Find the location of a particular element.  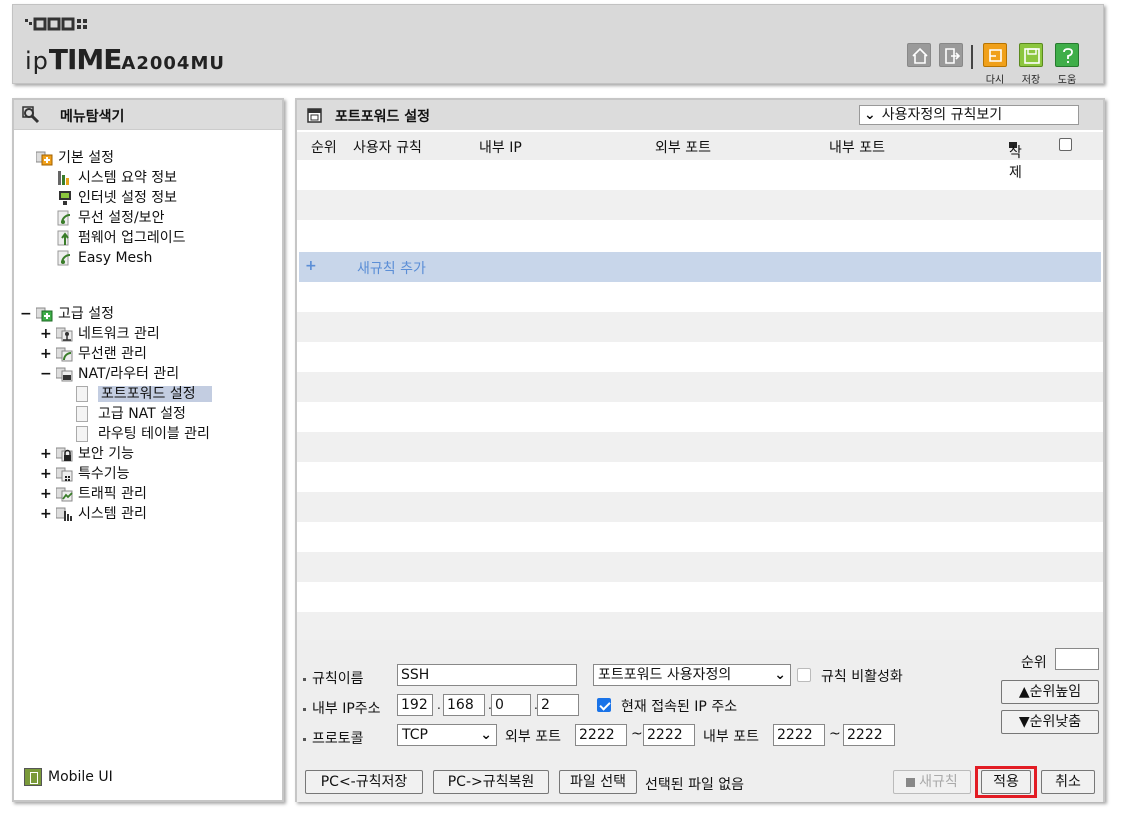

bullet-icon is located at coordinates (304, 739).